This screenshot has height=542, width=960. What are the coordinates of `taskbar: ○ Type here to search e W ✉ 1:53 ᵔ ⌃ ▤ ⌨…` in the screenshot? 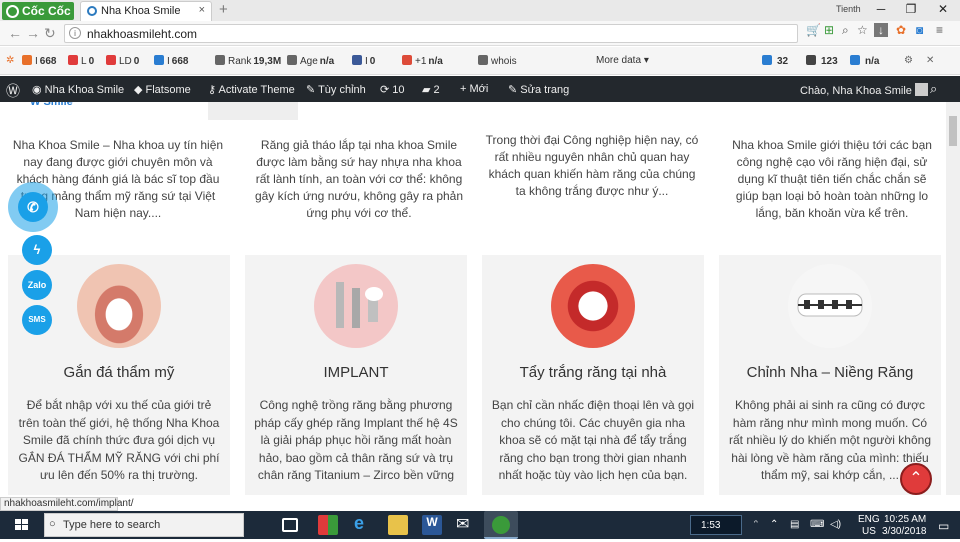 It's located at (480, 525).